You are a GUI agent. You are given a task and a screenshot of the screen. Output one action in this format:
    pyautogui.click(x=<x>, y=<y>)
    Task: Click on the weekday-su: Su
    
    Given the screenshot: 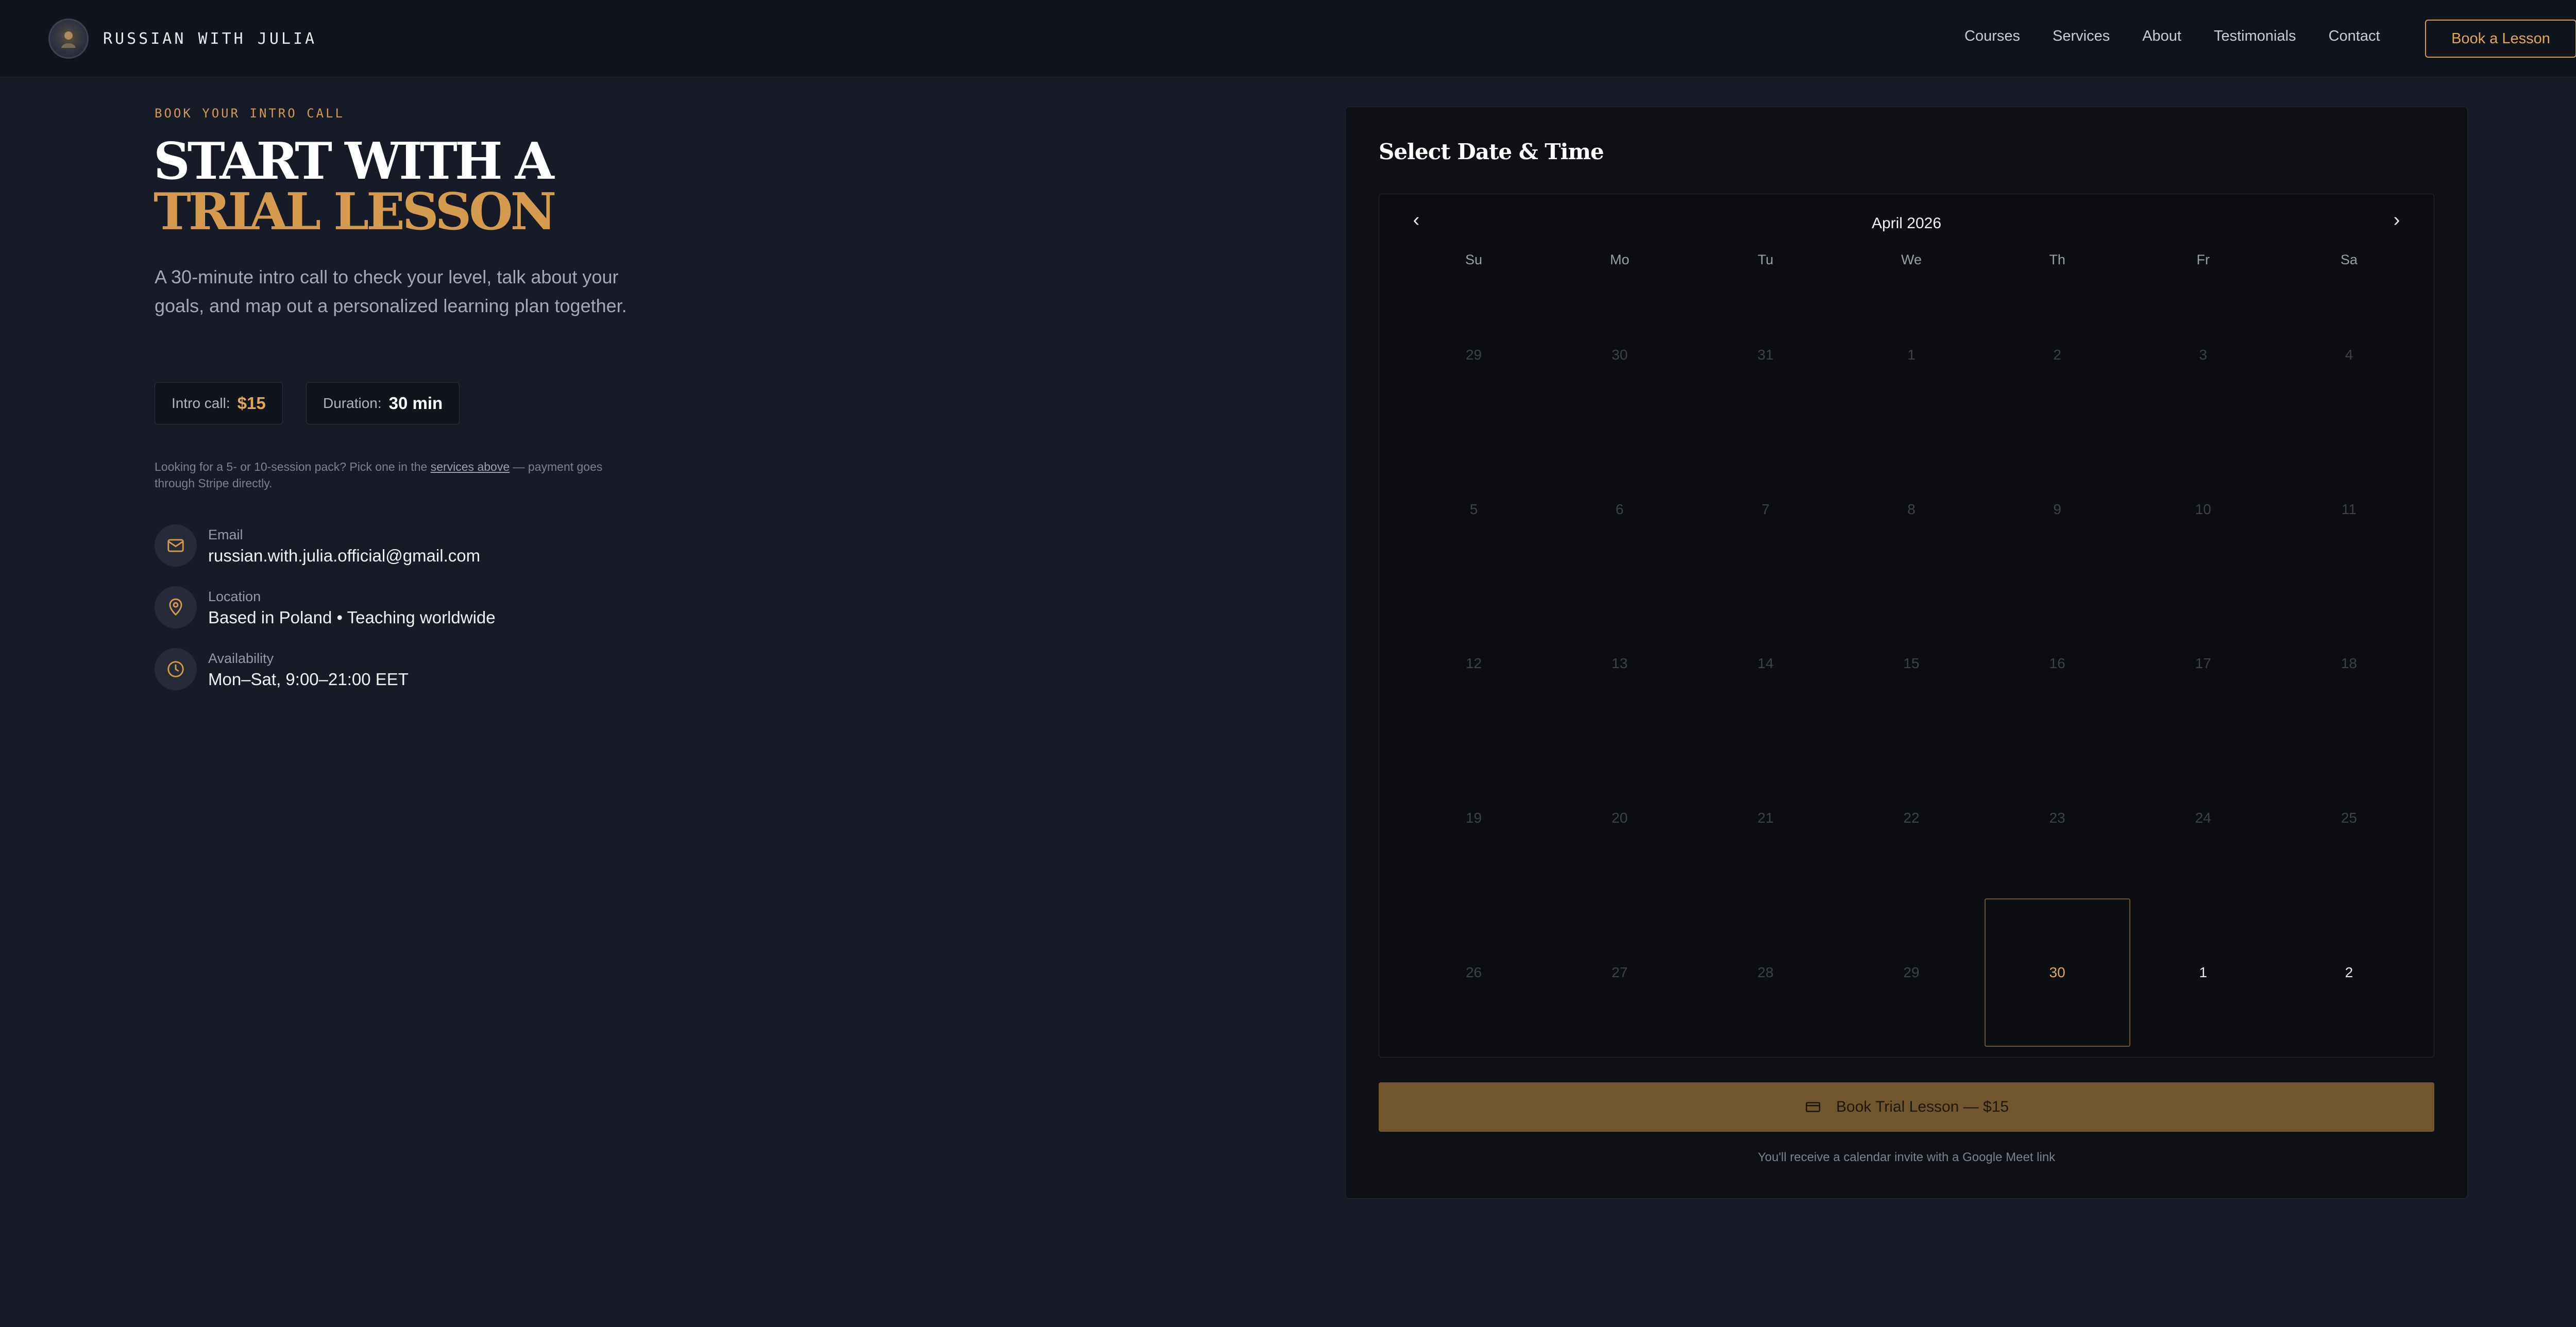 What is the action you would take?
    pyautogui.click(x=1474, y=259)
    